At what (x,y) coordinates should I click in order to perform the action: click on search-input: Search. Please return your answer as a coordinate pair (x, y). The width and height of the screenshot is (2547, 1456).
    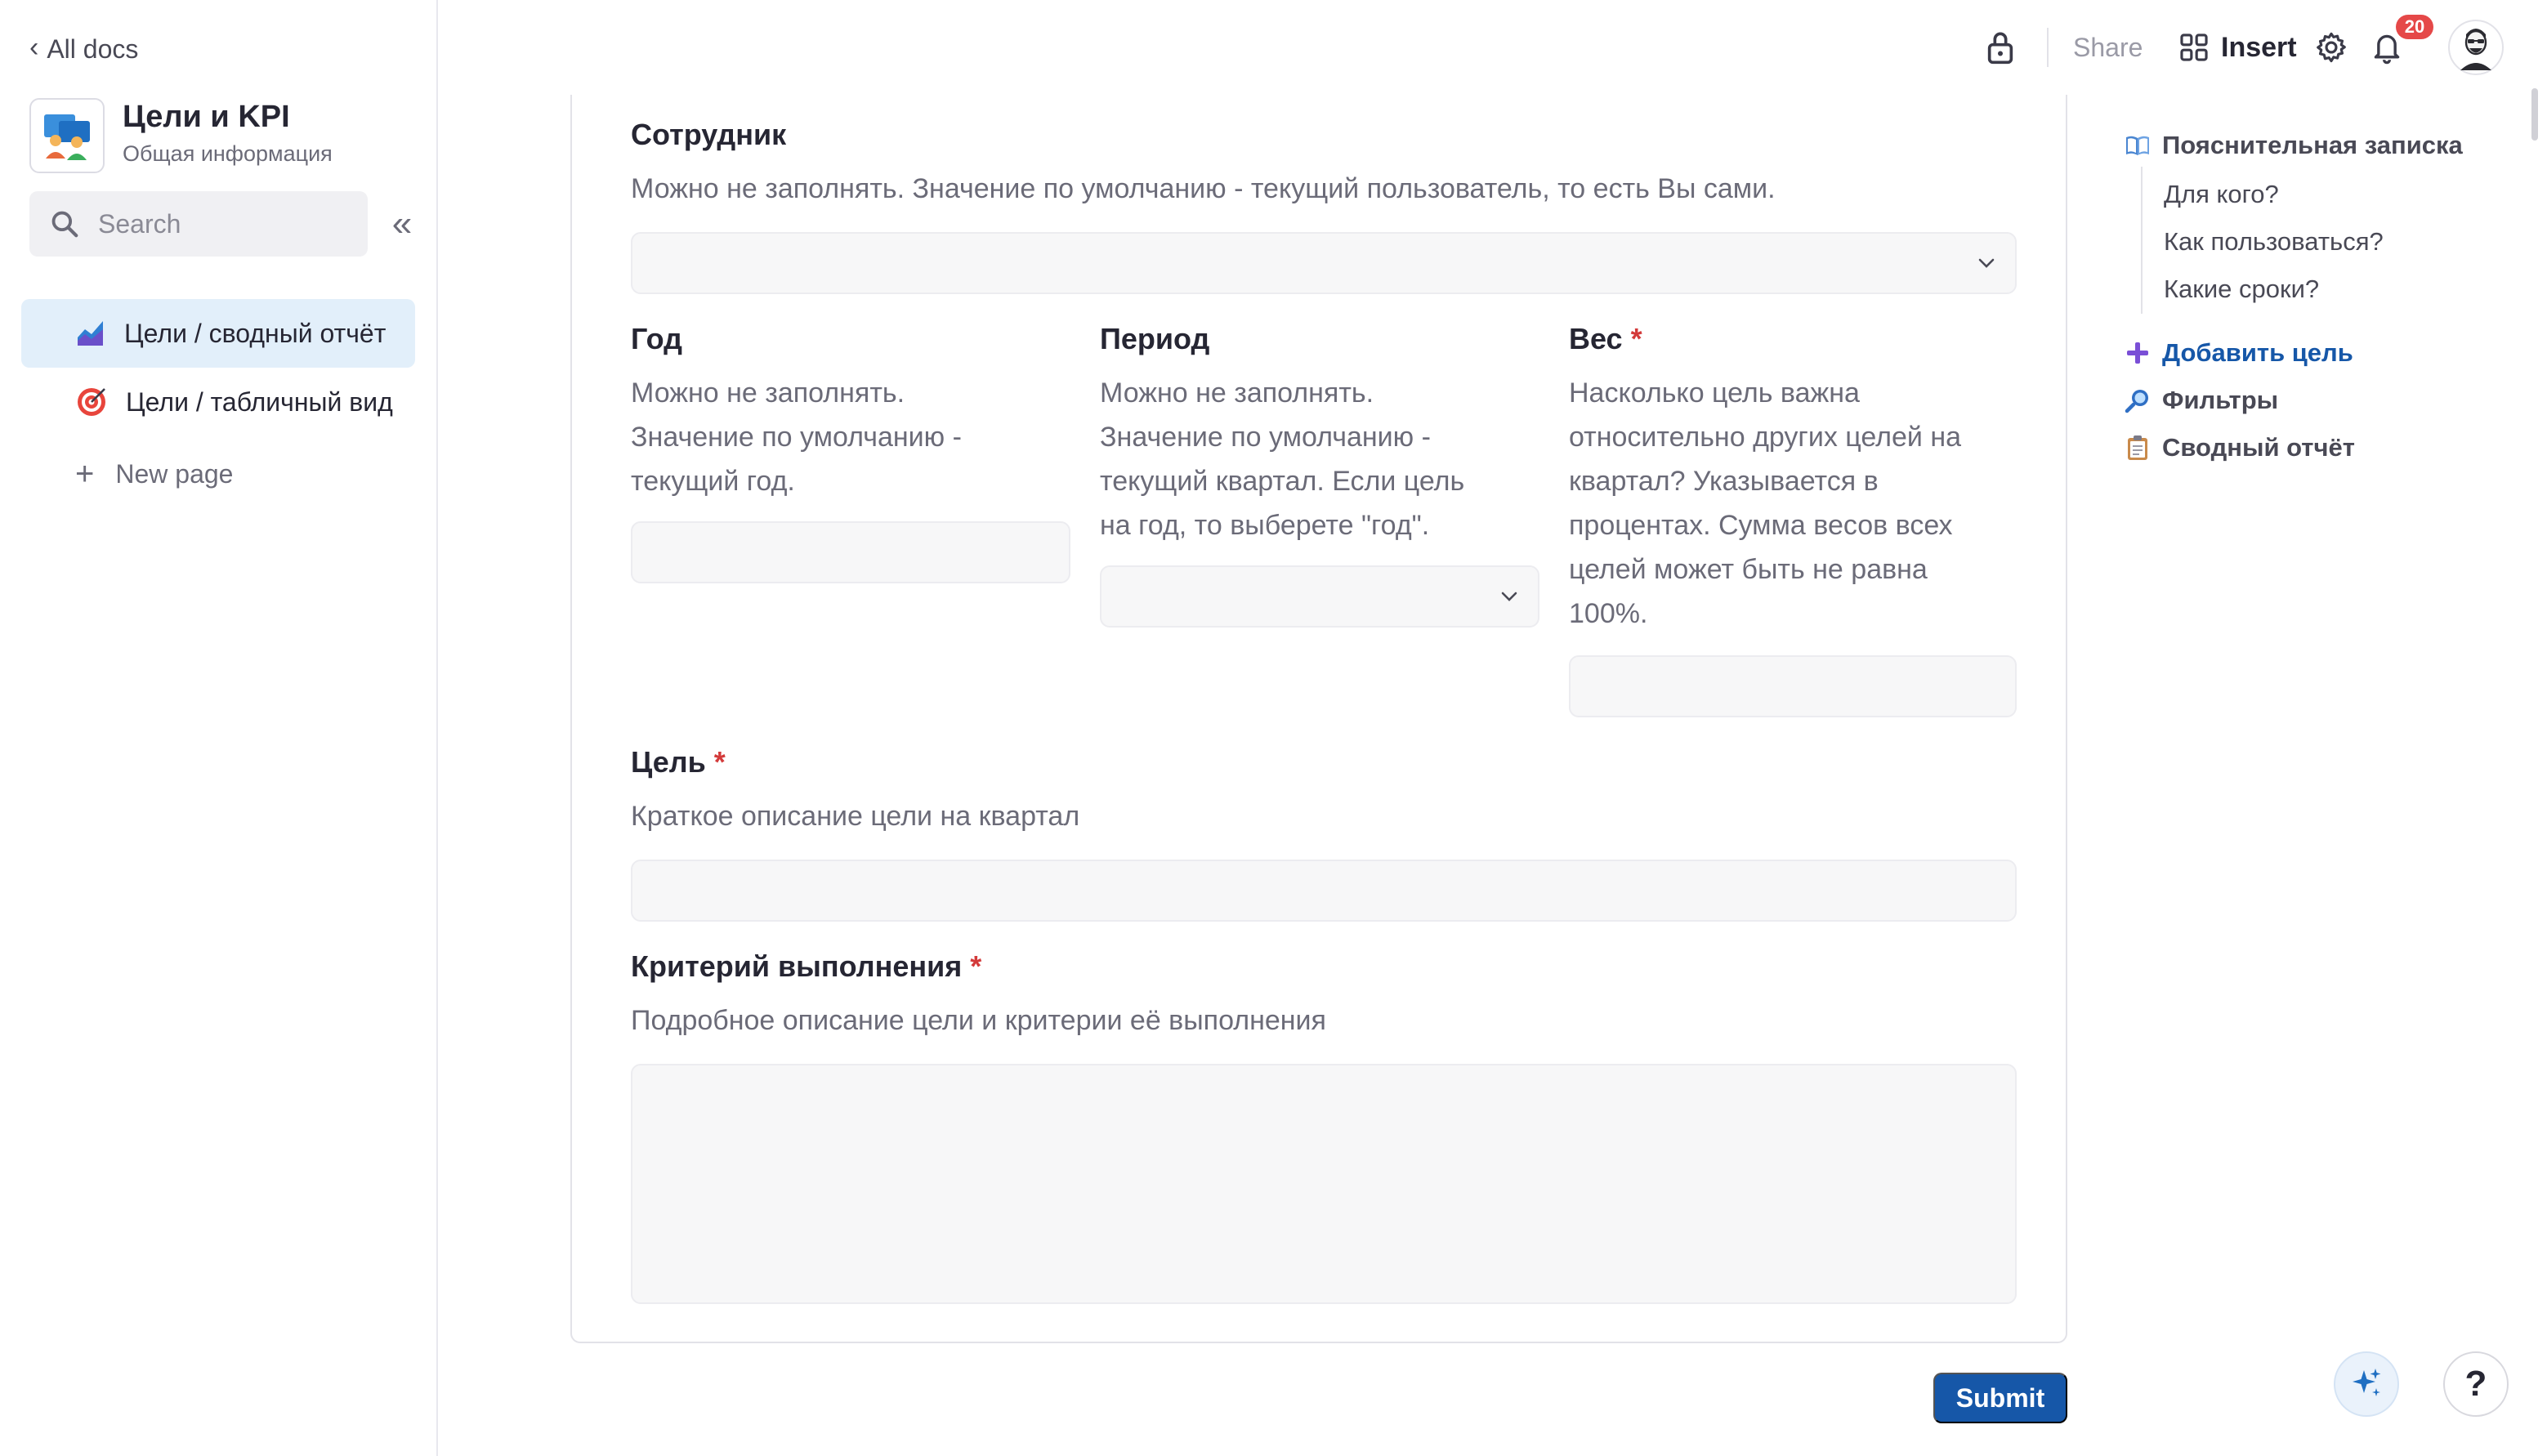
    Looking at the image, I should click on (198, 224).